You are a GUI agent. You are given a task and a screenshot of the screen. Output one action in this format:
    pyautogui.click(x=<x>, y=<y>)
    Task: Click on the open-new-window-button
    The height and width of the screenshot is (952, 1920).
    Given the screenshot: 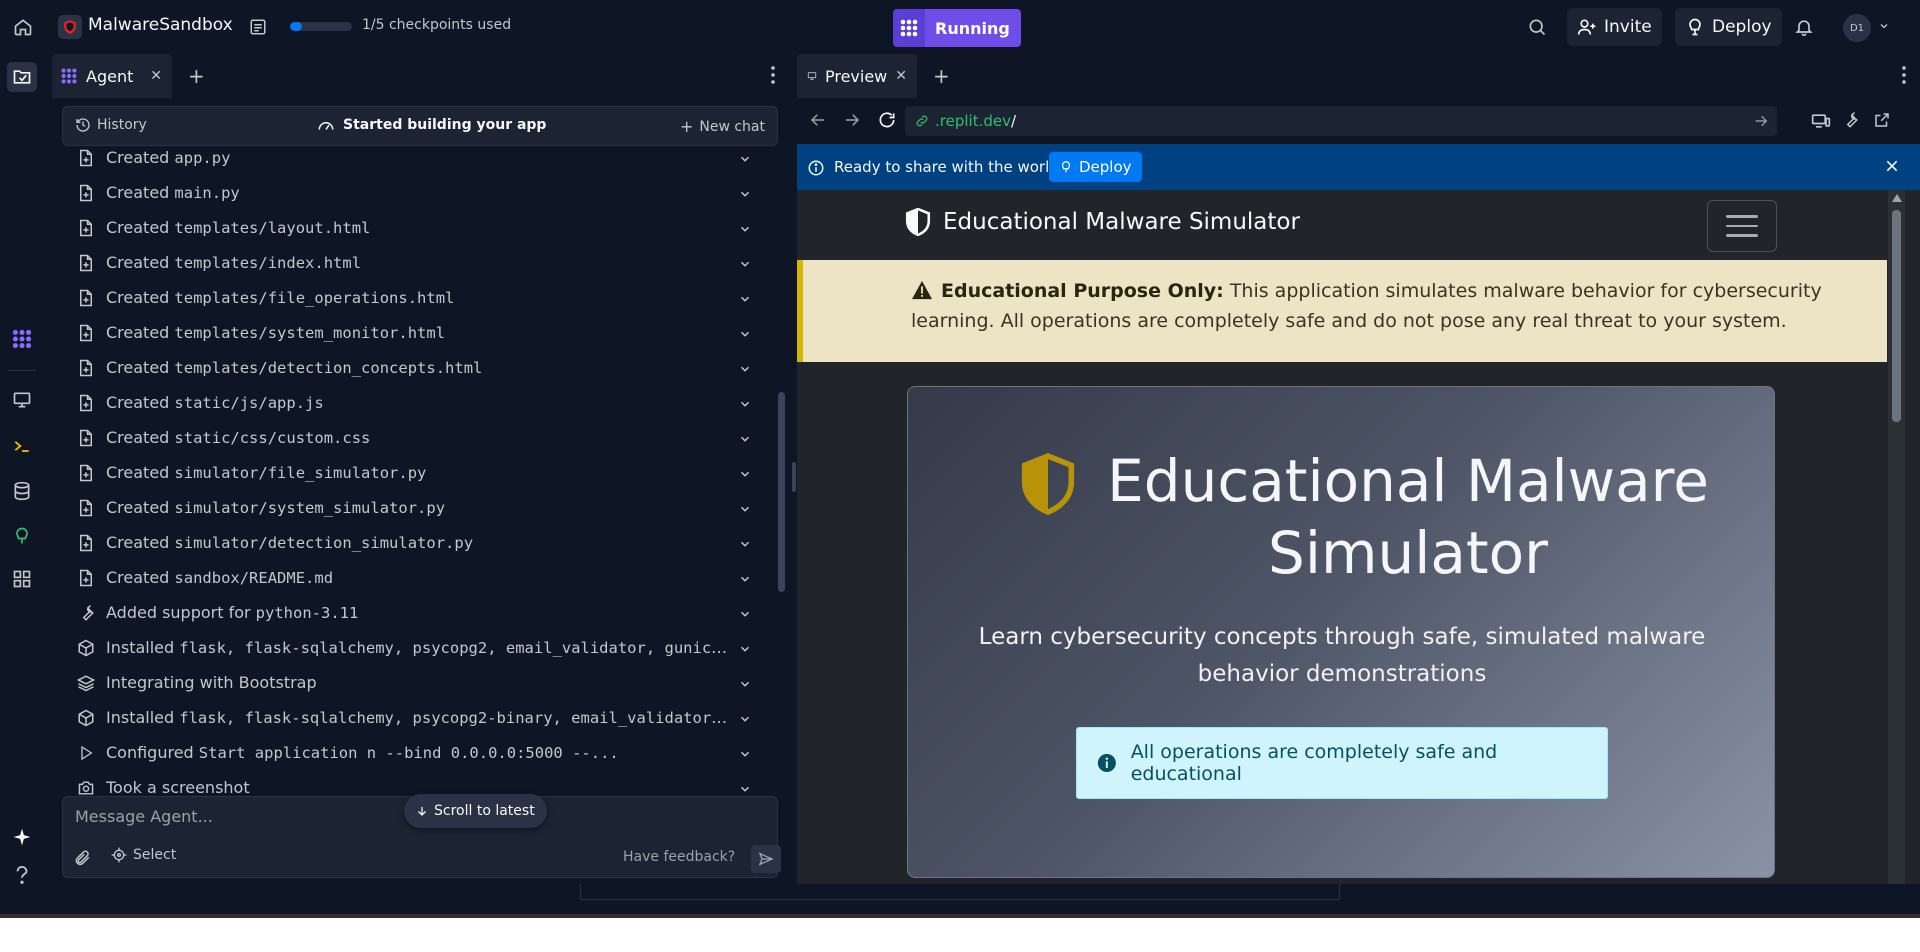 What is the action you would take?
    pyautogui.click(x=1882, y=120)
    